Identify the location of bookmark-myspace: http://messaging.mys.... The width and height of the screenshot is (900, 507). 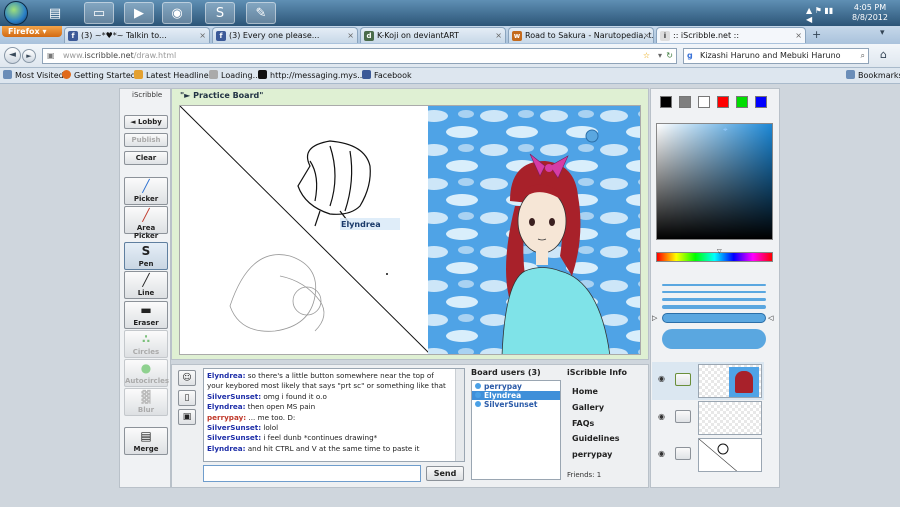
(311, 75).